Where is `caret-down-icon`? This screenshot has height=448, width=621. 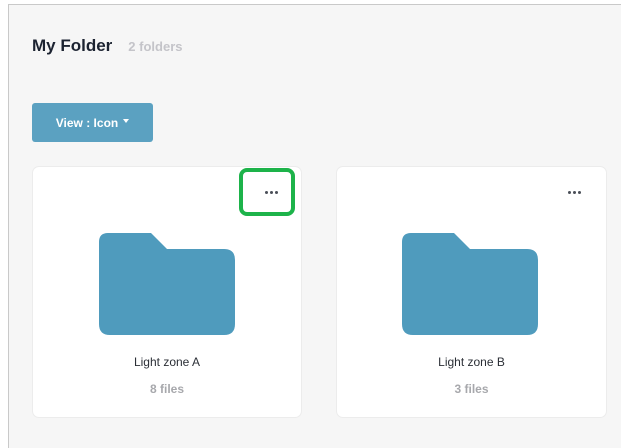
caret-down-icon is located at coordinates (126, 120).